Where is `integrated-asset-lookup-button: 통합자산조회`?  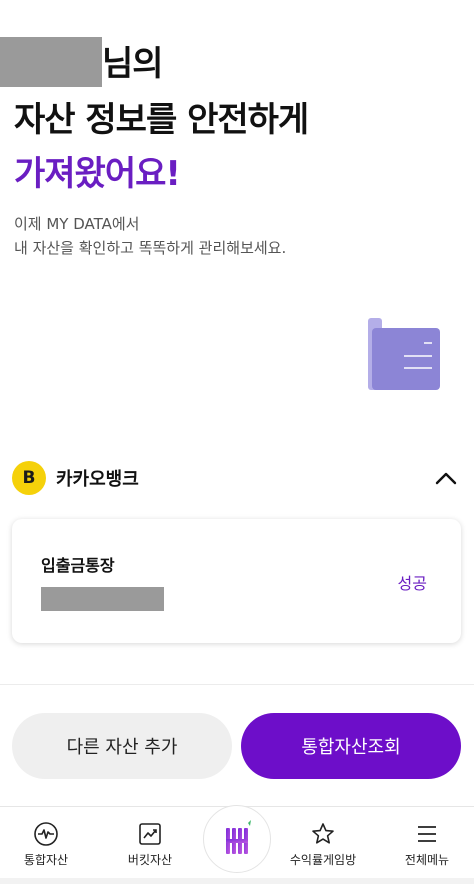 integrated-asset-lookup-button: 통합자산조회 is located at coordinates (351, 746).